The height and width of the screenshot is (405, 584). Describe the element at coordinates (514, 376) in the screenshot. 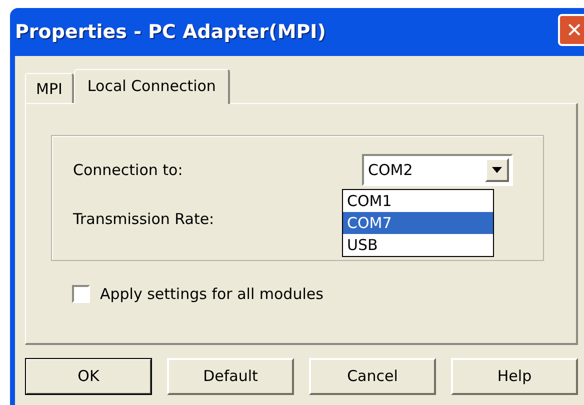

I see `dialog-button: Help` at that location.